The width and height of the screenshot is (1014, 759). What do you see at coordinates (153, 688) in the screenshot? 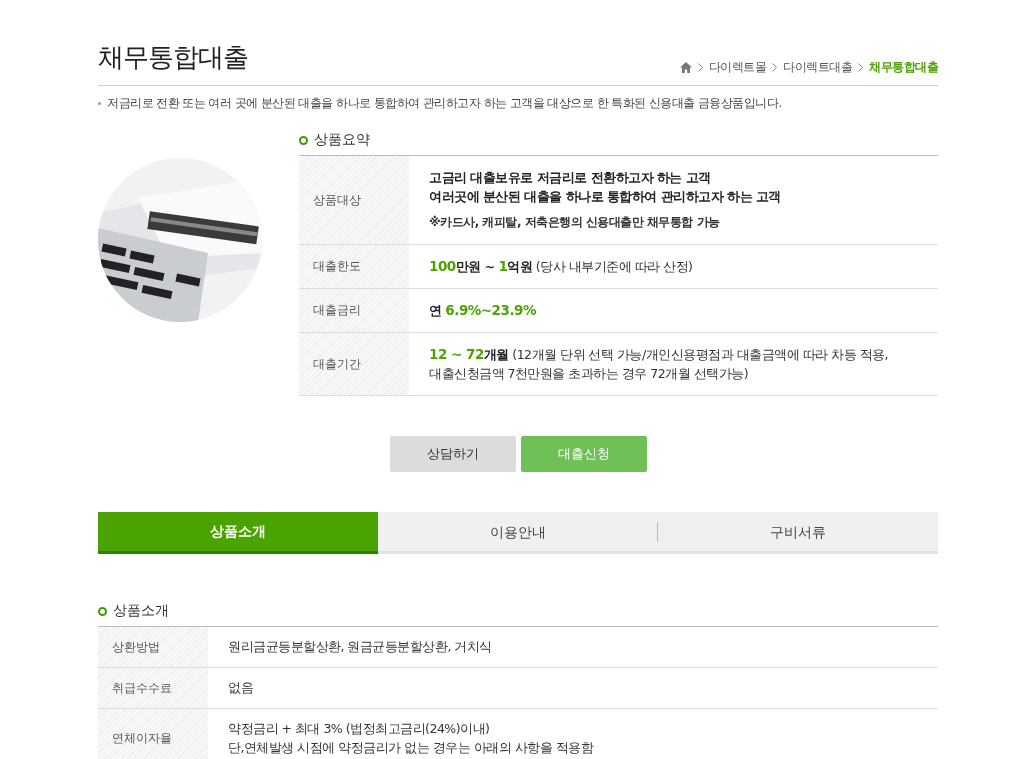
I see `row-label: 취급수수료` at bounding box center [153, 688].